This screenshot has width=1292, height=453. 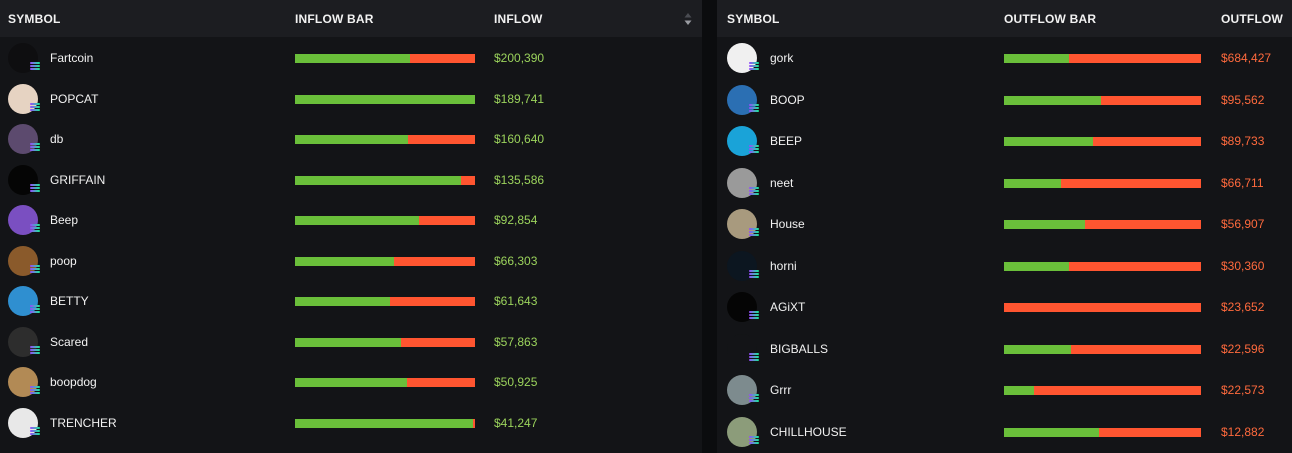 I want to click on table-row: AGiXT $23,652, so click(x=1004, y=307).